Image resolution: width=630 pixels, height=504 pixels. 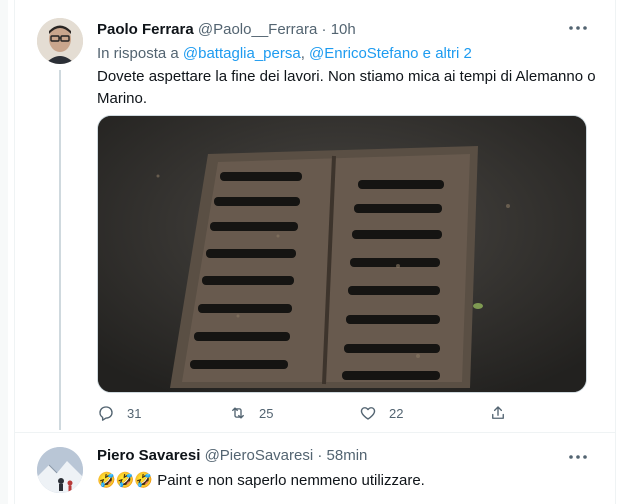 I want to click on left-gutter, so click(x=4, y=252).